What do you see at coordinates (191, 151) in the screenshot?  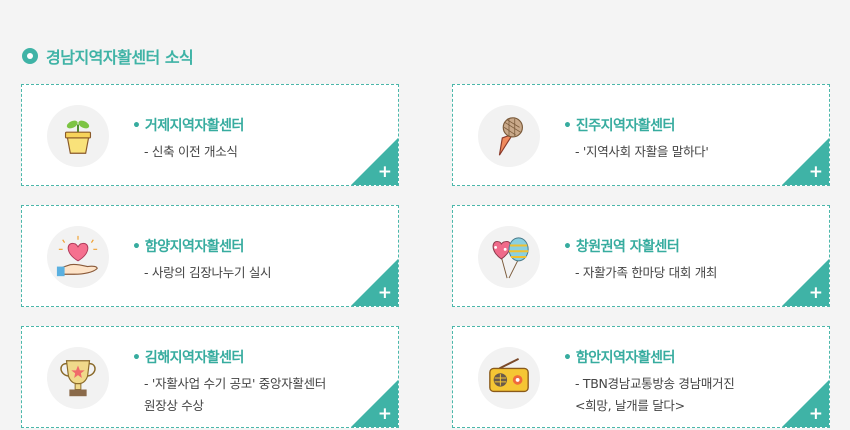 I see `card-desc-line: - 신축 이전 개소식` at bounding box center [191, 151].